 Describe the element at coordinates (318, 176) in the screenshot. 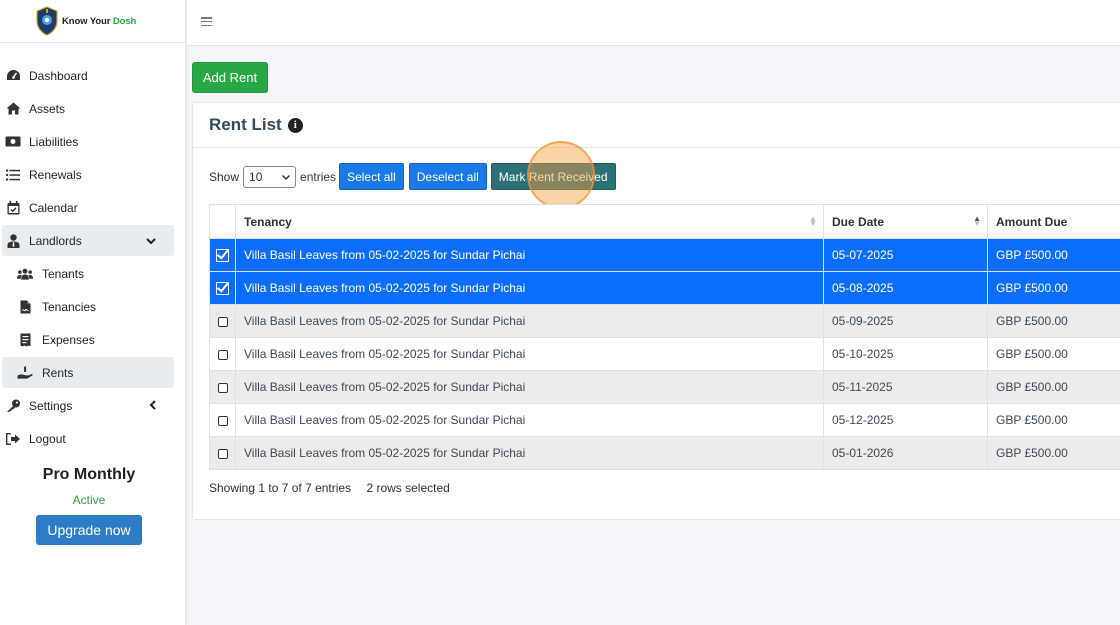

I see `entries-label: entries` at that location.